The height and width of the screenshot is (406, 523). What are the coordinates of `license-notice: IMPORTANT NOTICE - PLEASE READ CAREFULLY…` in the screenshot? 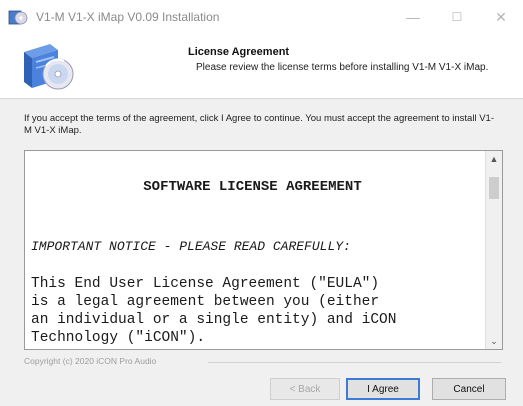 It's located at (191, 246).